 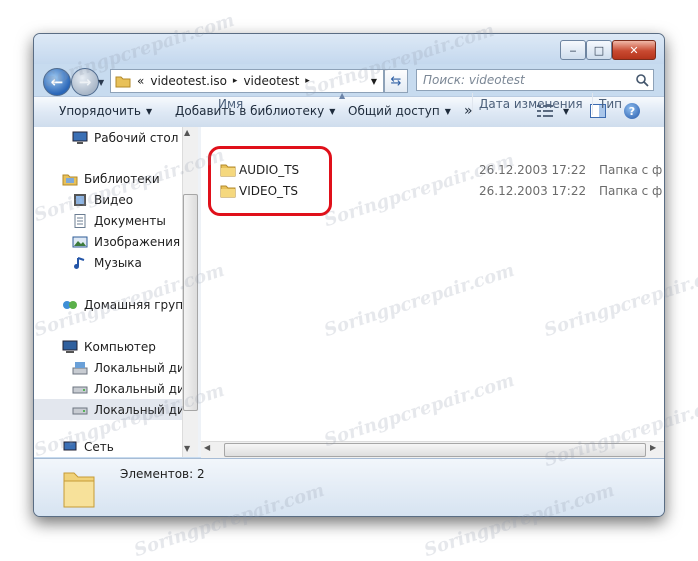 I want to click on scroll-down-icon: ▼, so click(x=187, y=448).